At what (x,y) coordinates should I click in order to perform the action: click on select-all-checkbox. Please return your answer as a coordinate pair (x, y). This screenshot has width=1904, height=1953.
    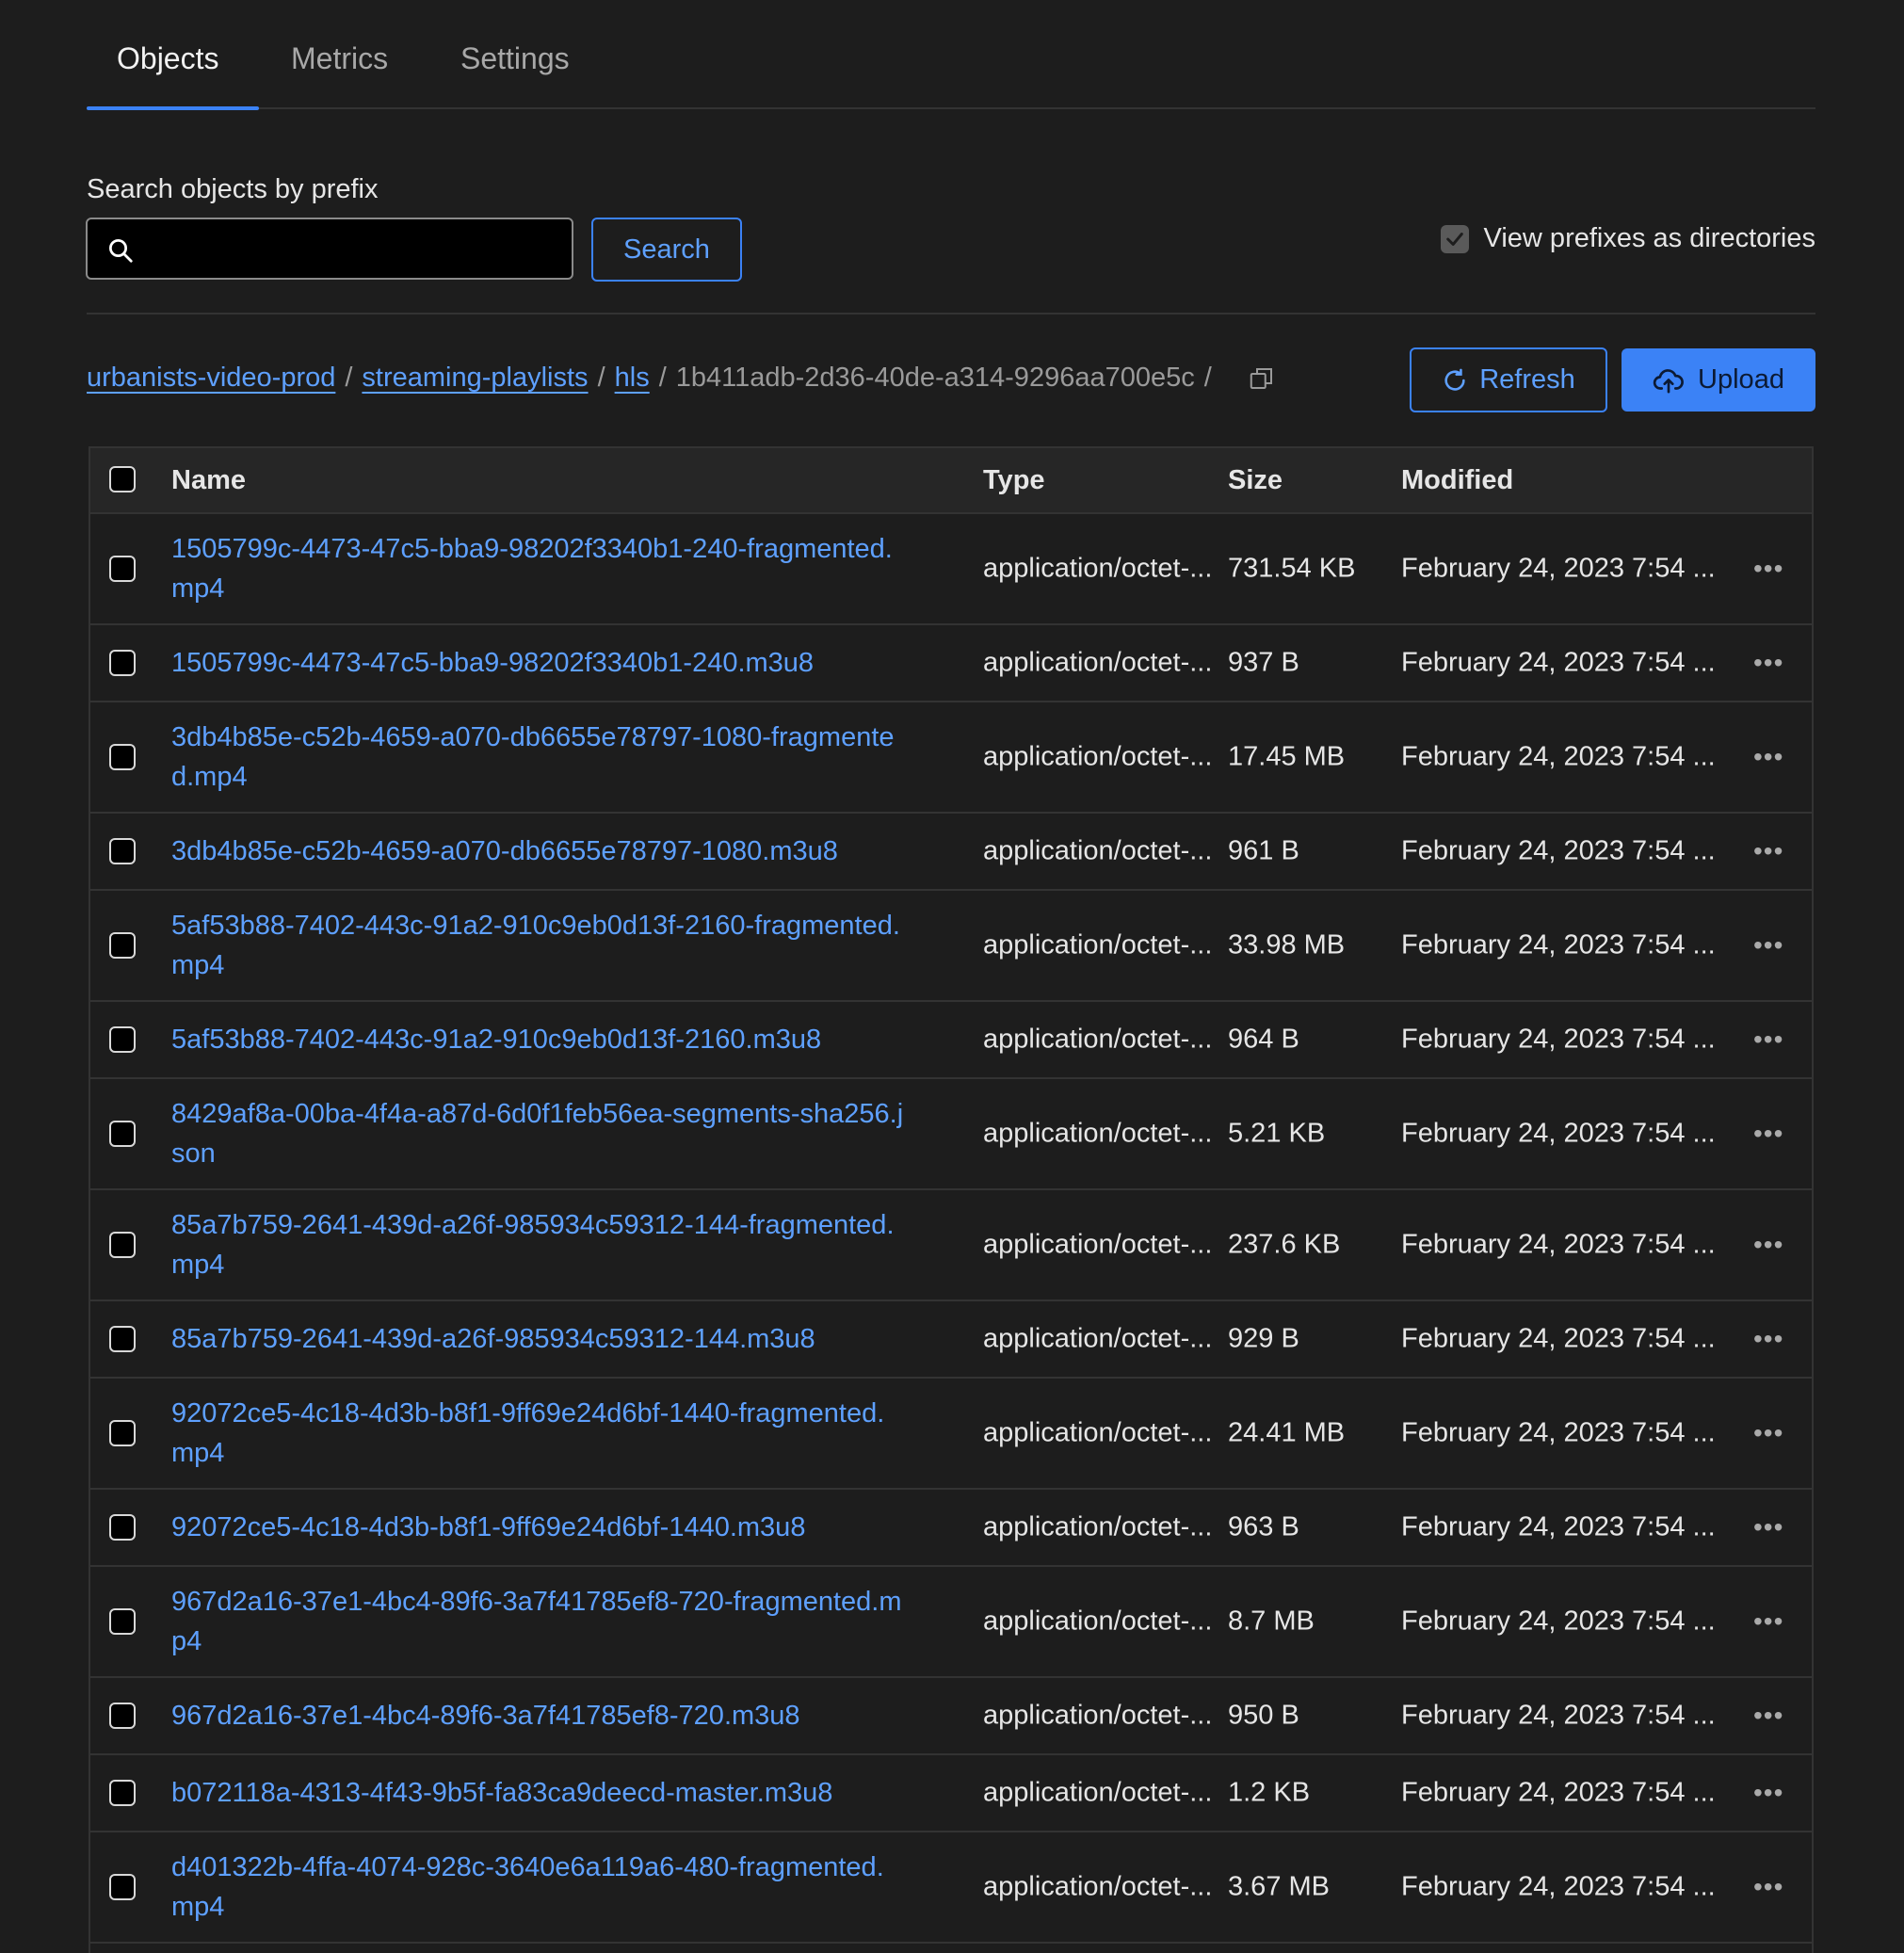
    Looking at the image, I should click on (122, 479).